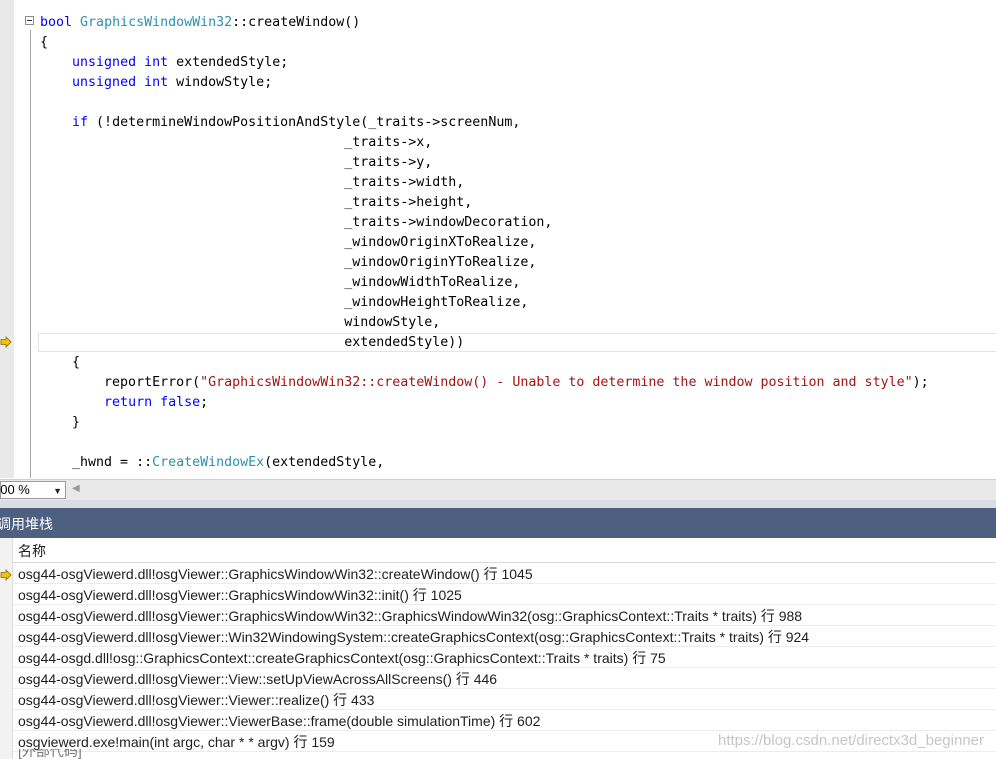 Image resolution: width=996 pixels, height=759 pixels. I want to click on zoom-level-dropdown: 100 % ▼, so click(33, 490).